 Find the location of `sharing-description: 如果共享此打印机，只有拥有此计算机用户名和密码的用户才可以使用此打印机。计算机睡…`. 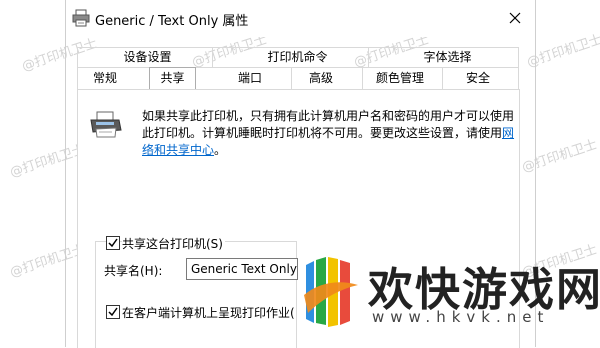

sharing-description: 如果共享此打印机，只有拥有此计算机用户名和密码的用户才可以使用此打印机。计算机睡… is located at coordinates (328, 133).